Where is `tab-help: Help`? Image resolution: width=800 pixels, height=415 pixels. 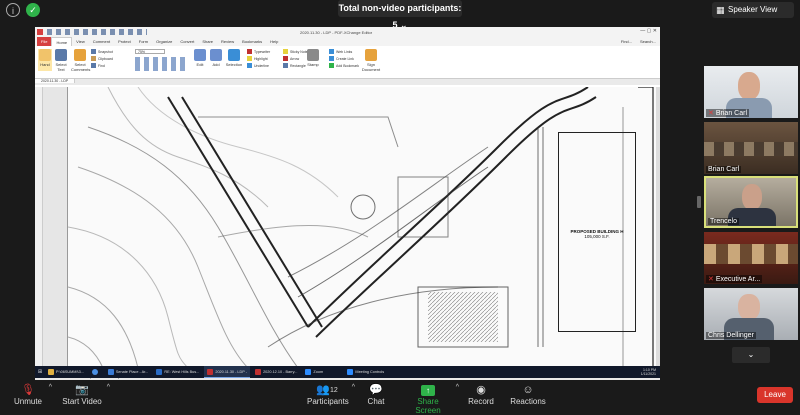
tab-help: Help is located at coordinates (274, 41).